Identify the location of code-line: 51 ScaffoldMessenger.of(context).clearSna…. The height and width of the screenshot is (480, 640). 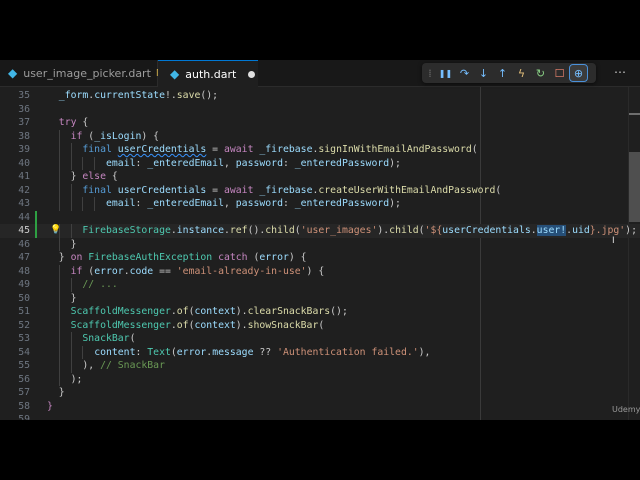
(320, 312).